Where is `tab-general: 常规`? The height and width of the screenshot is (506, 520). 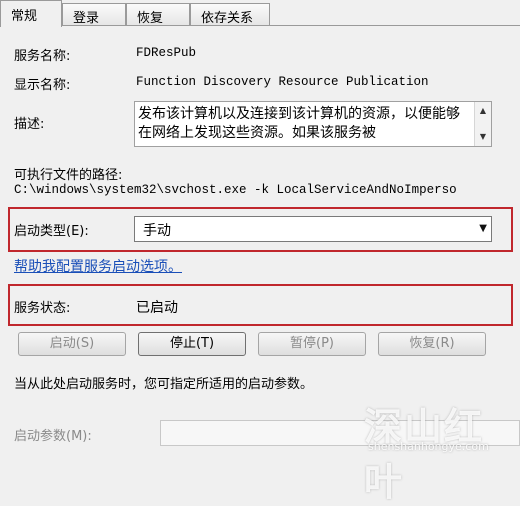 tab-general: 常规 is located at coordinates (31, 13).